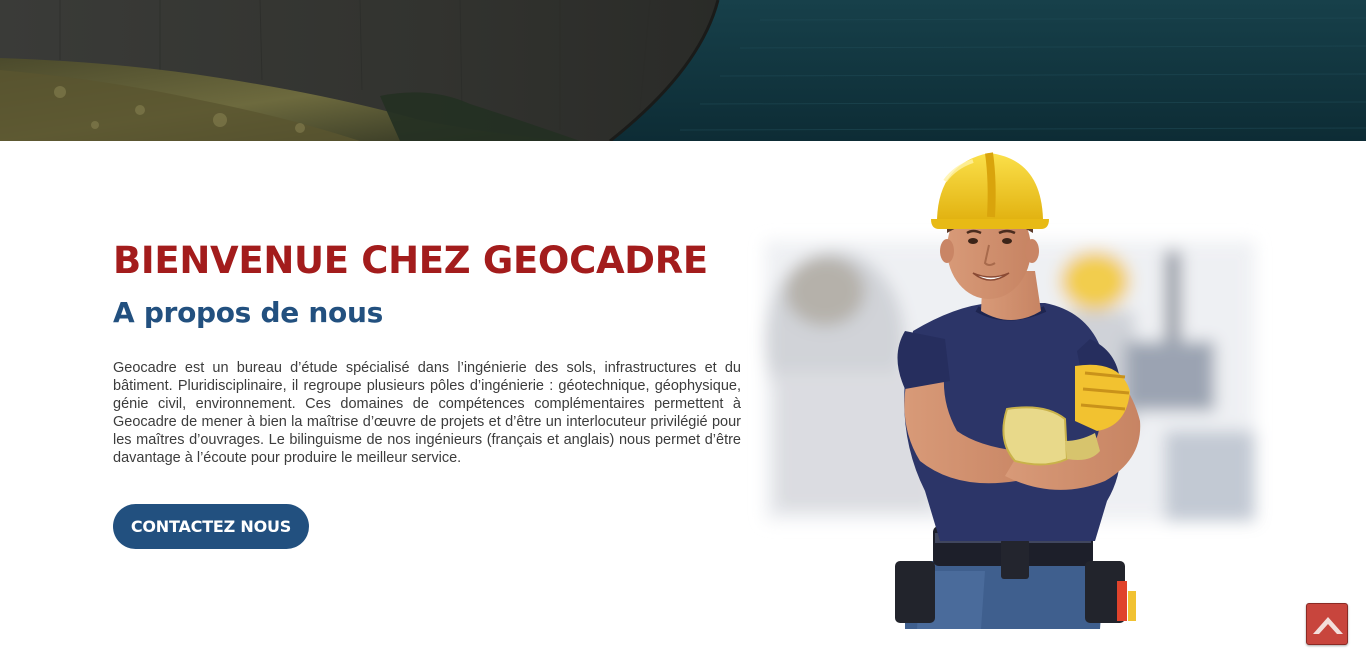 The width and height of the screenshot is (1366, 663). I want to click on arrow-up-icon, so click(1328, 625).